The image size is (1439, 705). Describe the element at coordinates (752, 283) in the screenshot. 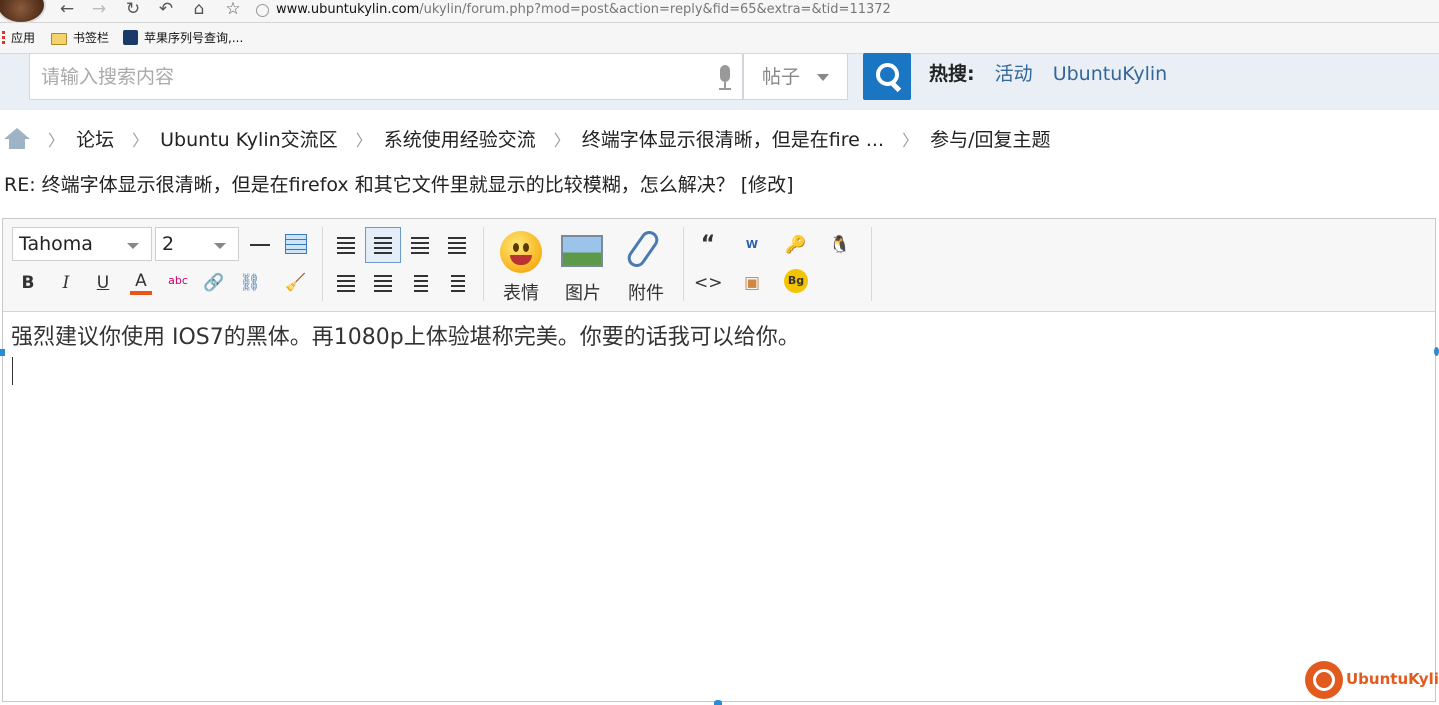

I see `insert-media-button: ▣` at that location.